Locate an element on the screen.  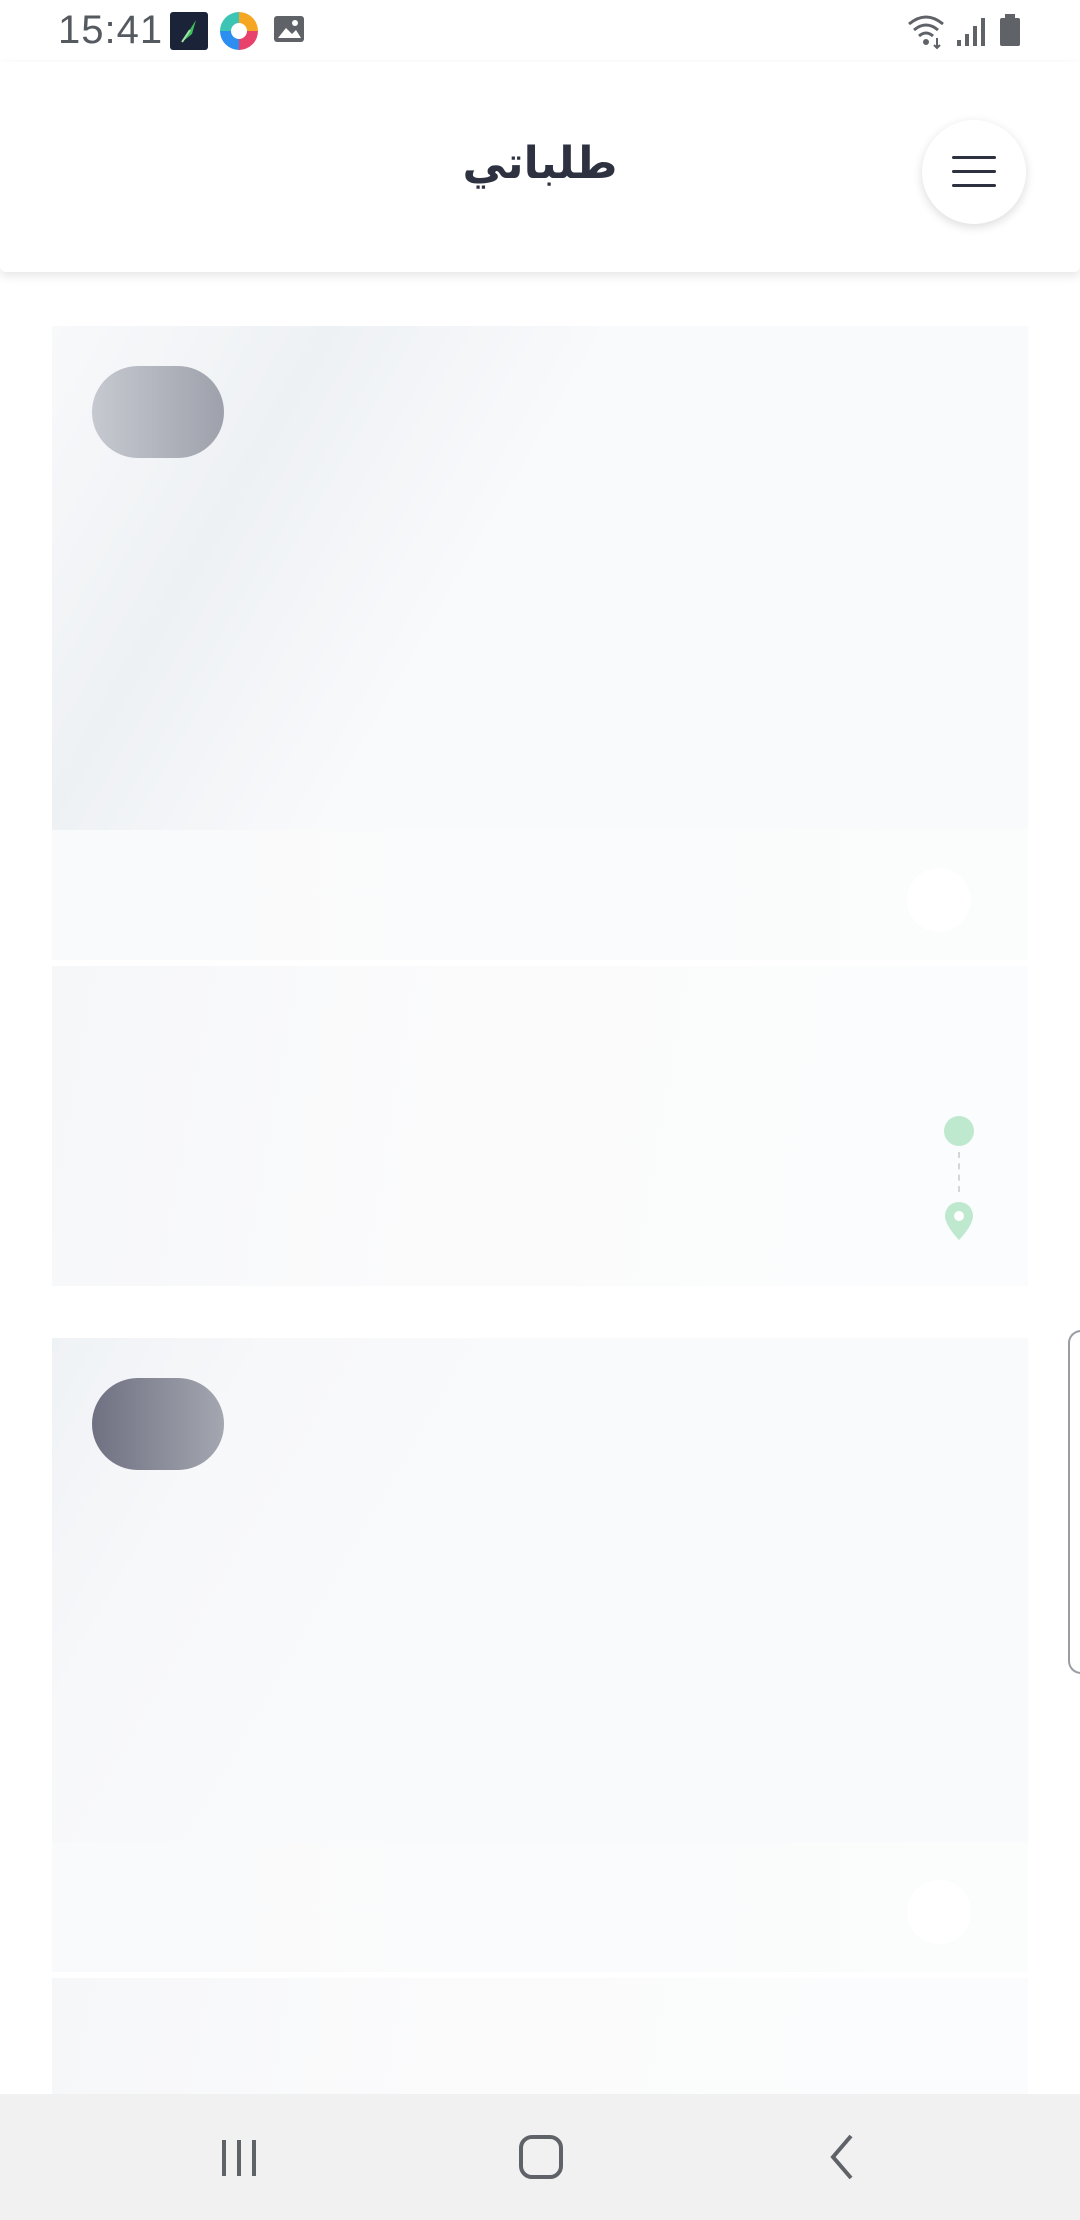
hamburger-menu-icon is located at coordinates (974, 172).